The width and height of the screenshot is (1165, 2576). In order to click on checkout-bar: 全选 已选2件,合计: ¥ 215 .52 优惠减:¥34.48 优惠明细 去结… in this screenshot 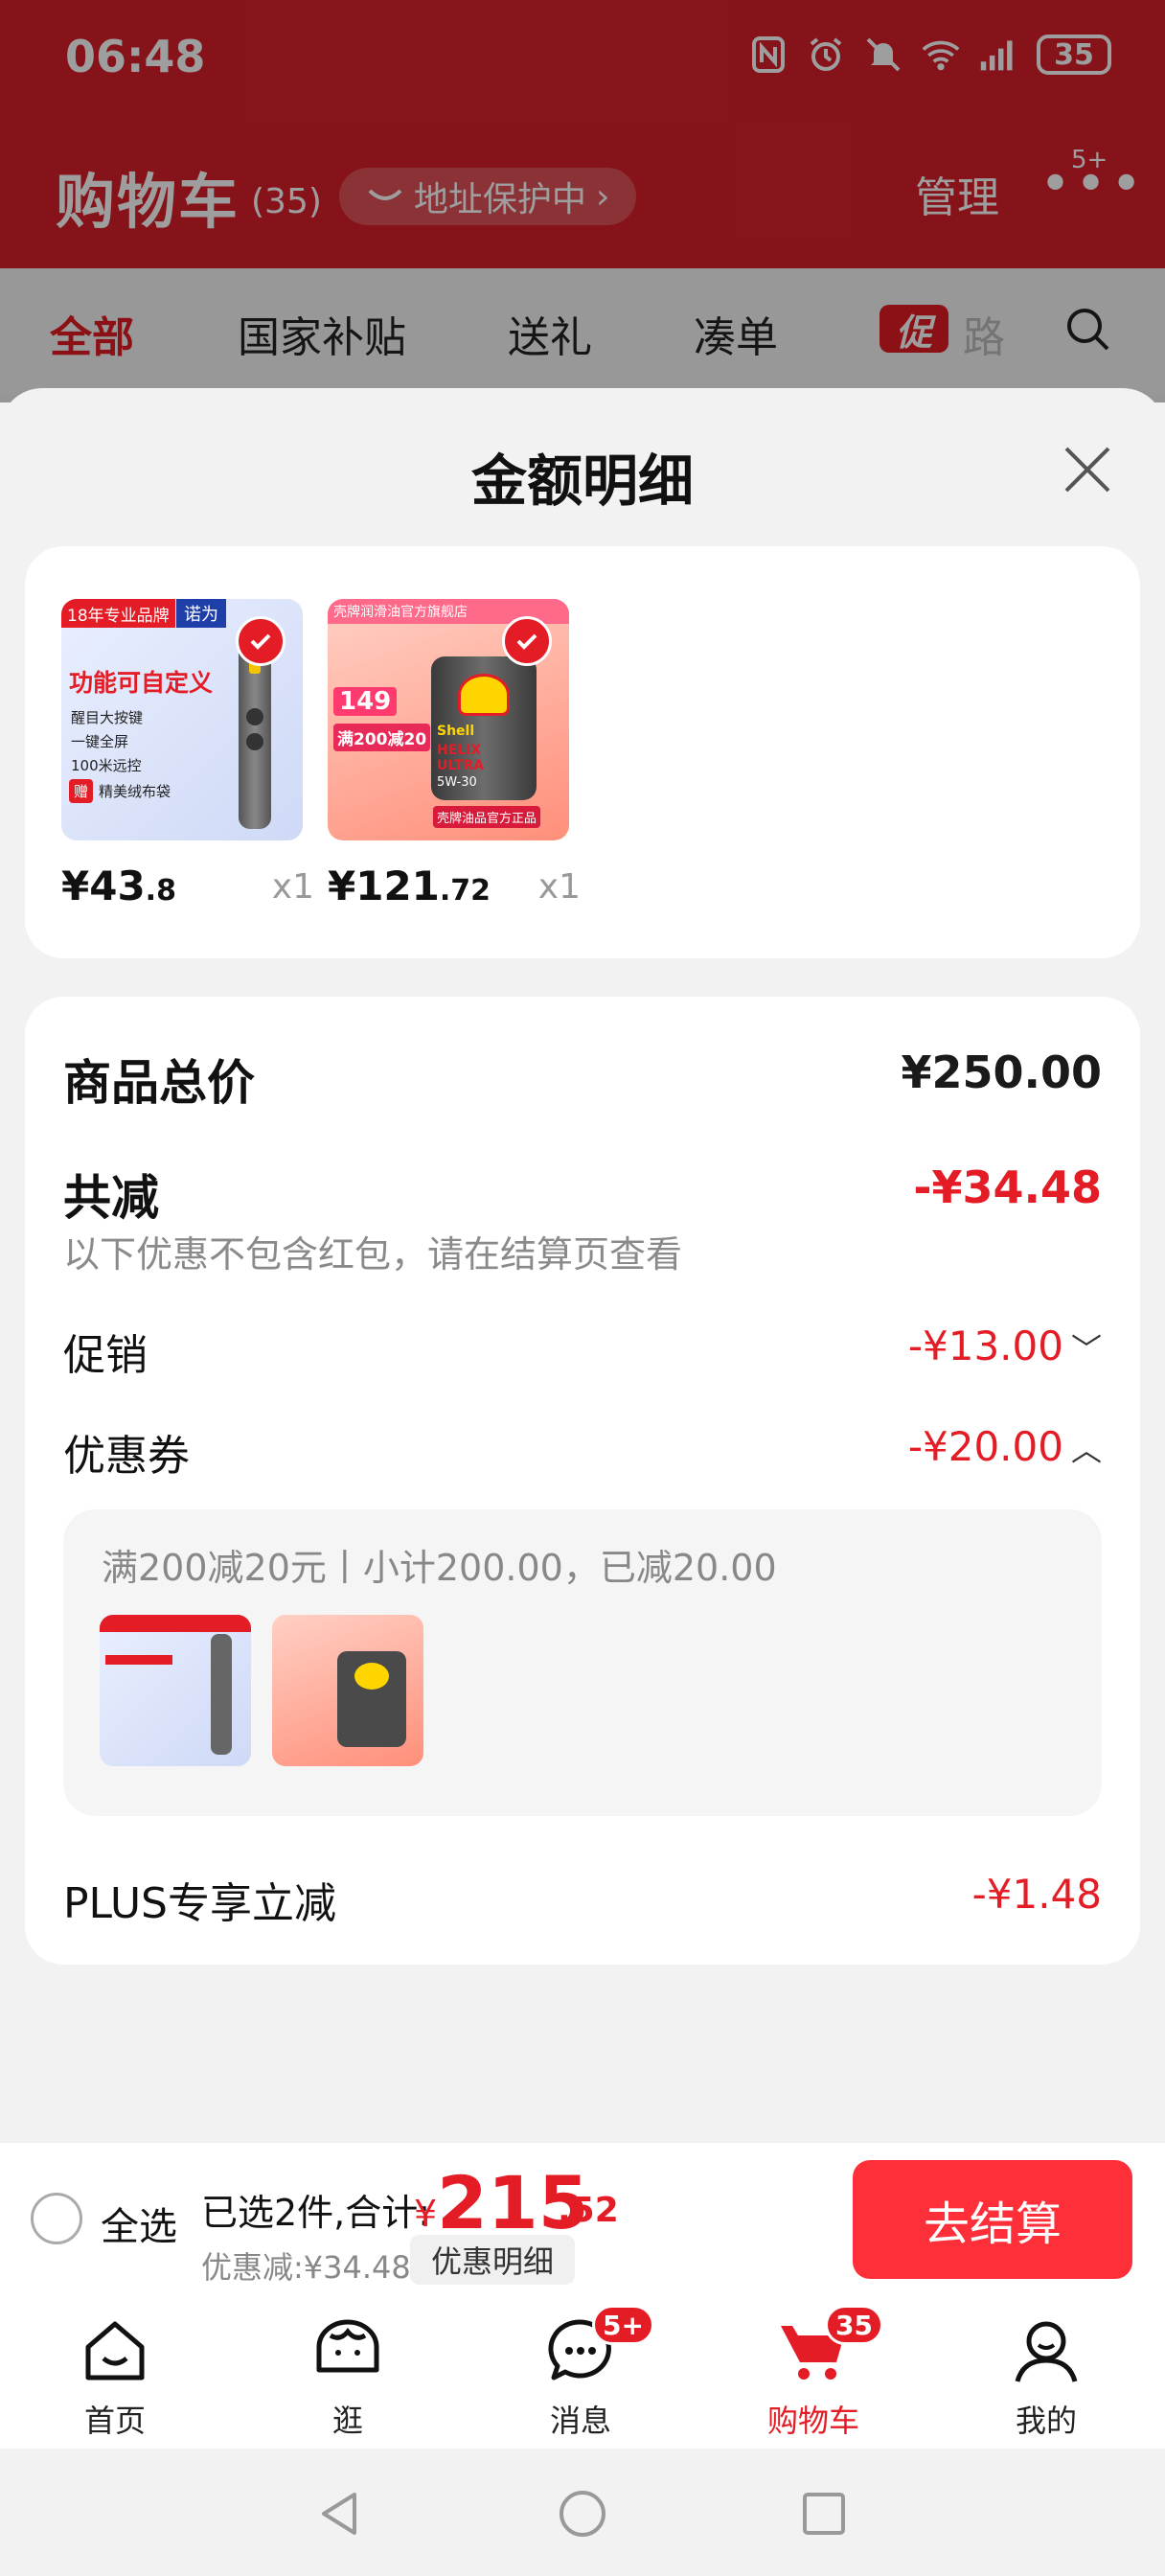, I will do `click(582, 2218)`.